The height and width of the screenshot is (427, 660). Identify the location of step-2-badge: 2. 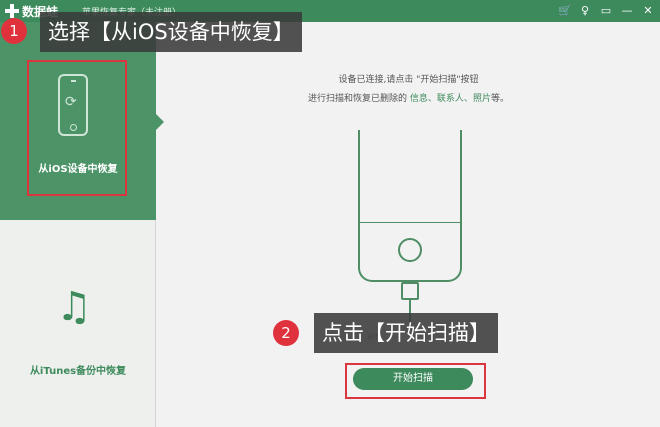
(286, 333).